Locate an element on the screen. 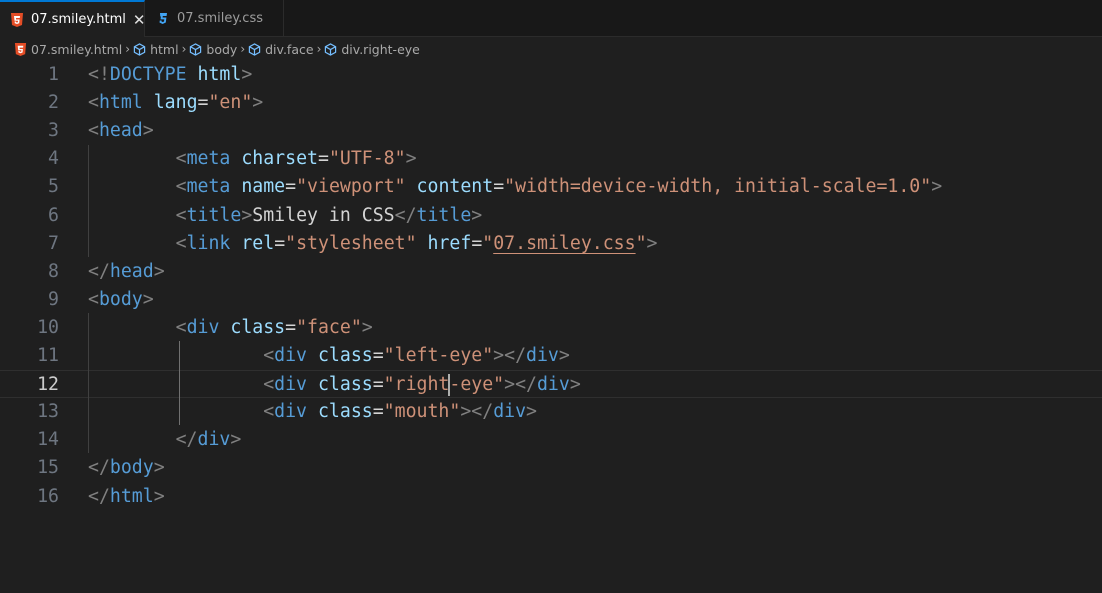 The width and height of the screenshot is (1102, 593). code-token: "right is located at coordinates (416, 385).